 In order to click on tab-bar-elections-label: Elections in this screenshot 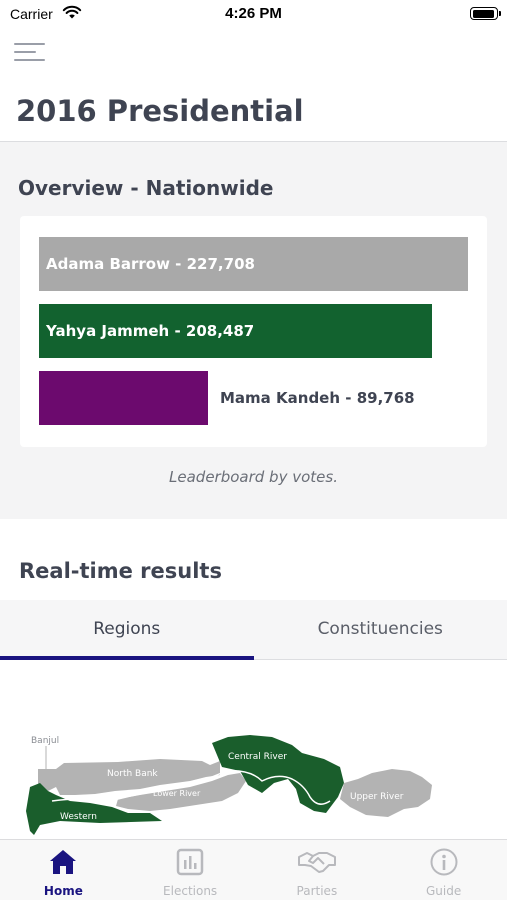, I will do `click(190, 891)`.